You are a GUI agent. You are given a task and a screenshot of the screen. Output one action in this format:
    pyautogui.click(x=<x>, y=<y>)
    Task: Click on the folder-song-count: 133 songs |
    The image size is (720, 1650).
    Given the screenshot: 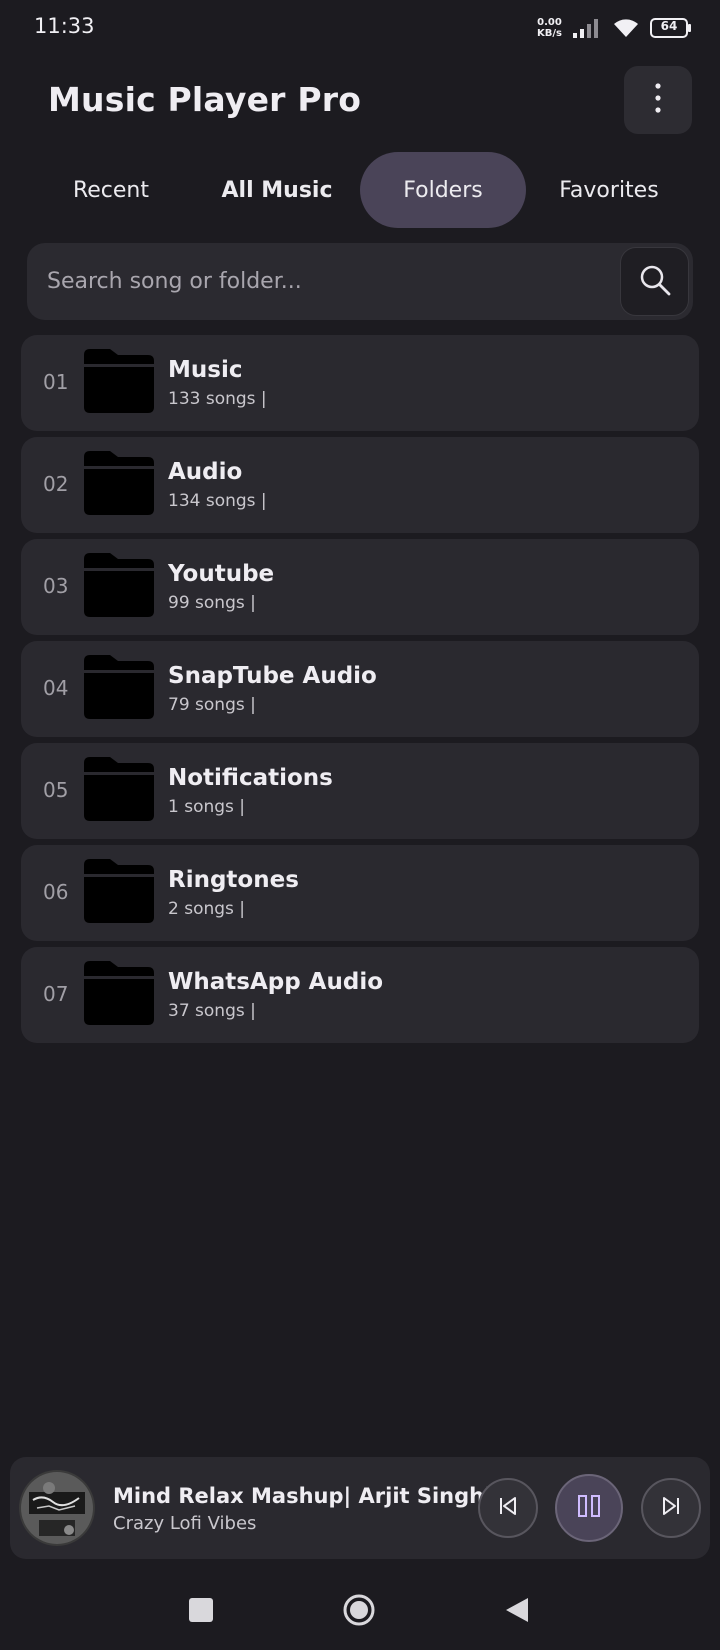 What is the action you would take?
    pyautogui.click(x=217, y=399)
    